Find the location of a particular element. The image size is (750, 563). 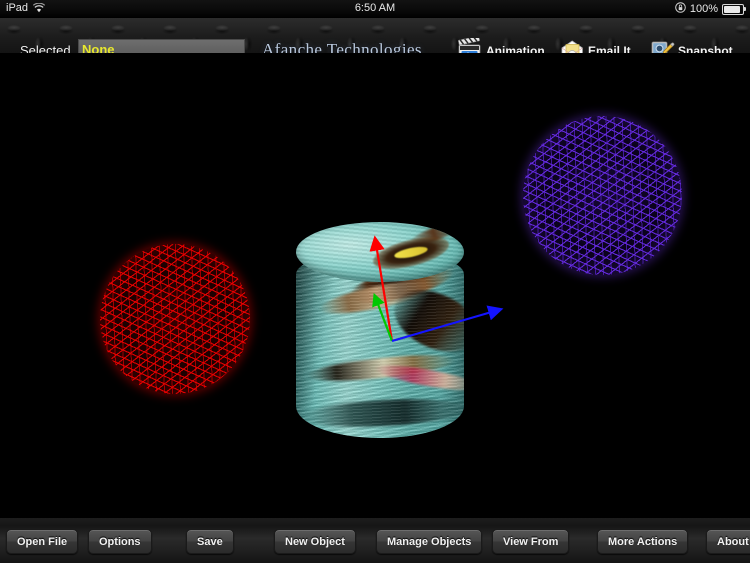

textured-cylinder is located at coordinates (380, 329).